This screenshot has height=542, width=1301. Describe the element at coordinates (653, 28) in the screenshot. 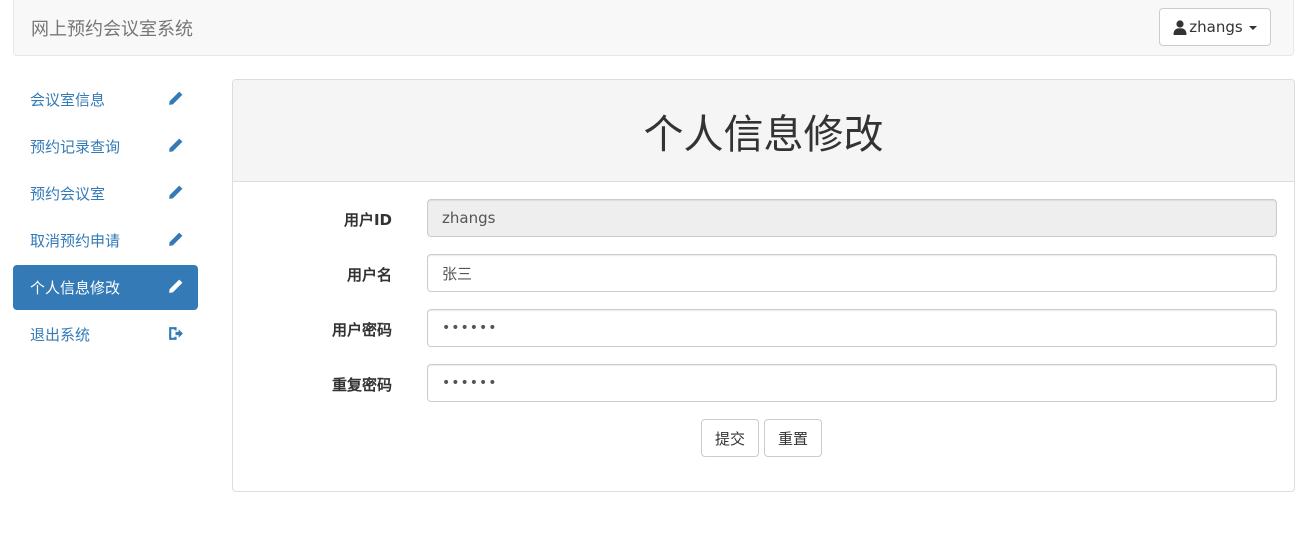

I see `top-navbar: 网上预约会议室系统 zhangs` at that location.